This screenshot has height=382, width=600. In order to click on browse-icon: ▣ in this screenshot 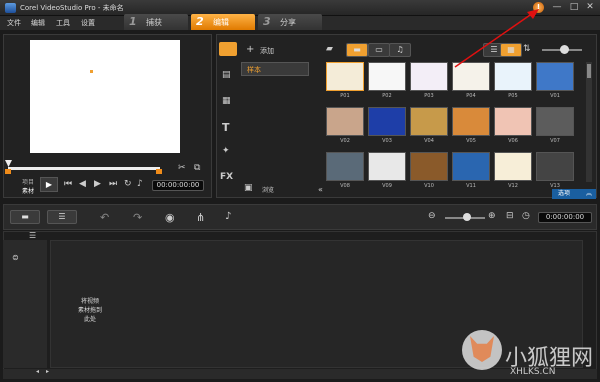, I will do `click(248, 188)`.